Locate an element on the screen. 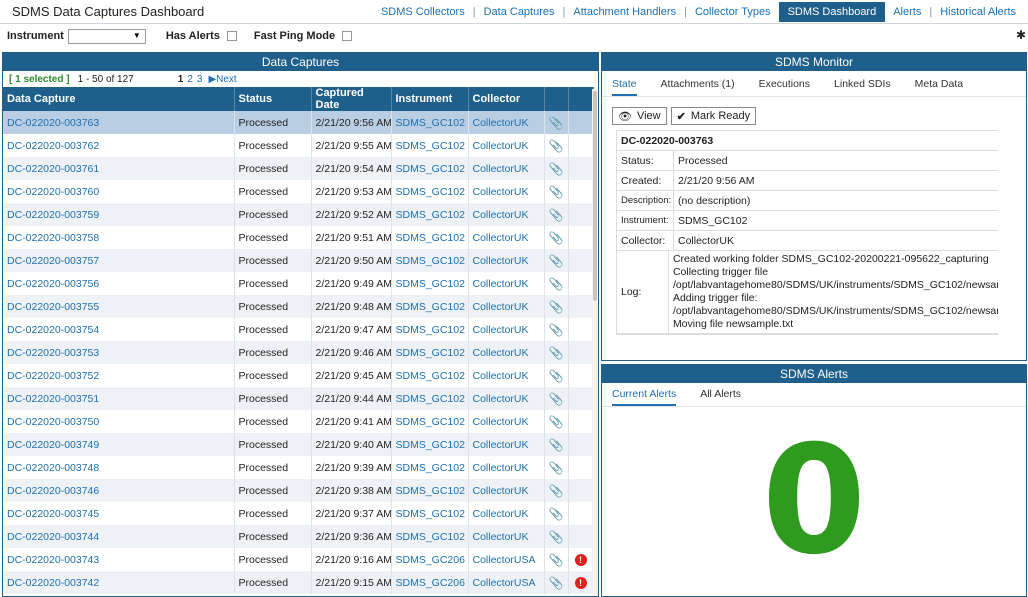 This screenshot has width=1028, height=597. alert-icon: ! is located at coordinates (580, 582).